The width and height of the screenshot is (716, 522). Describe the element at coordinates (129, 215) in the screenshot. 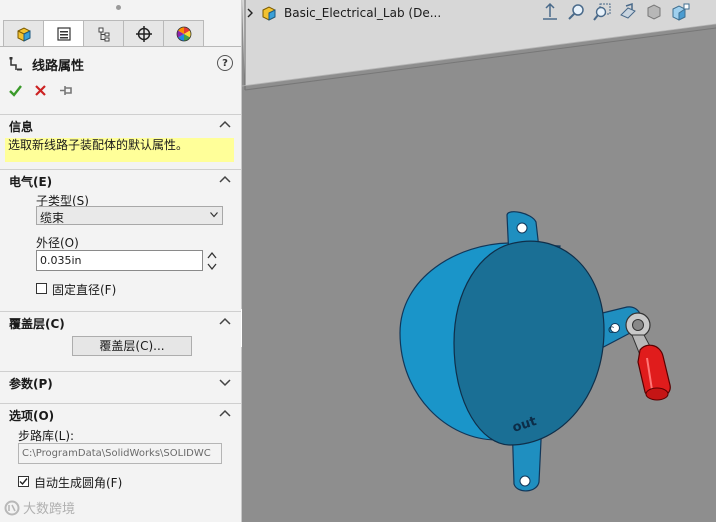

I see `subtype-select: 缆束` at that location.